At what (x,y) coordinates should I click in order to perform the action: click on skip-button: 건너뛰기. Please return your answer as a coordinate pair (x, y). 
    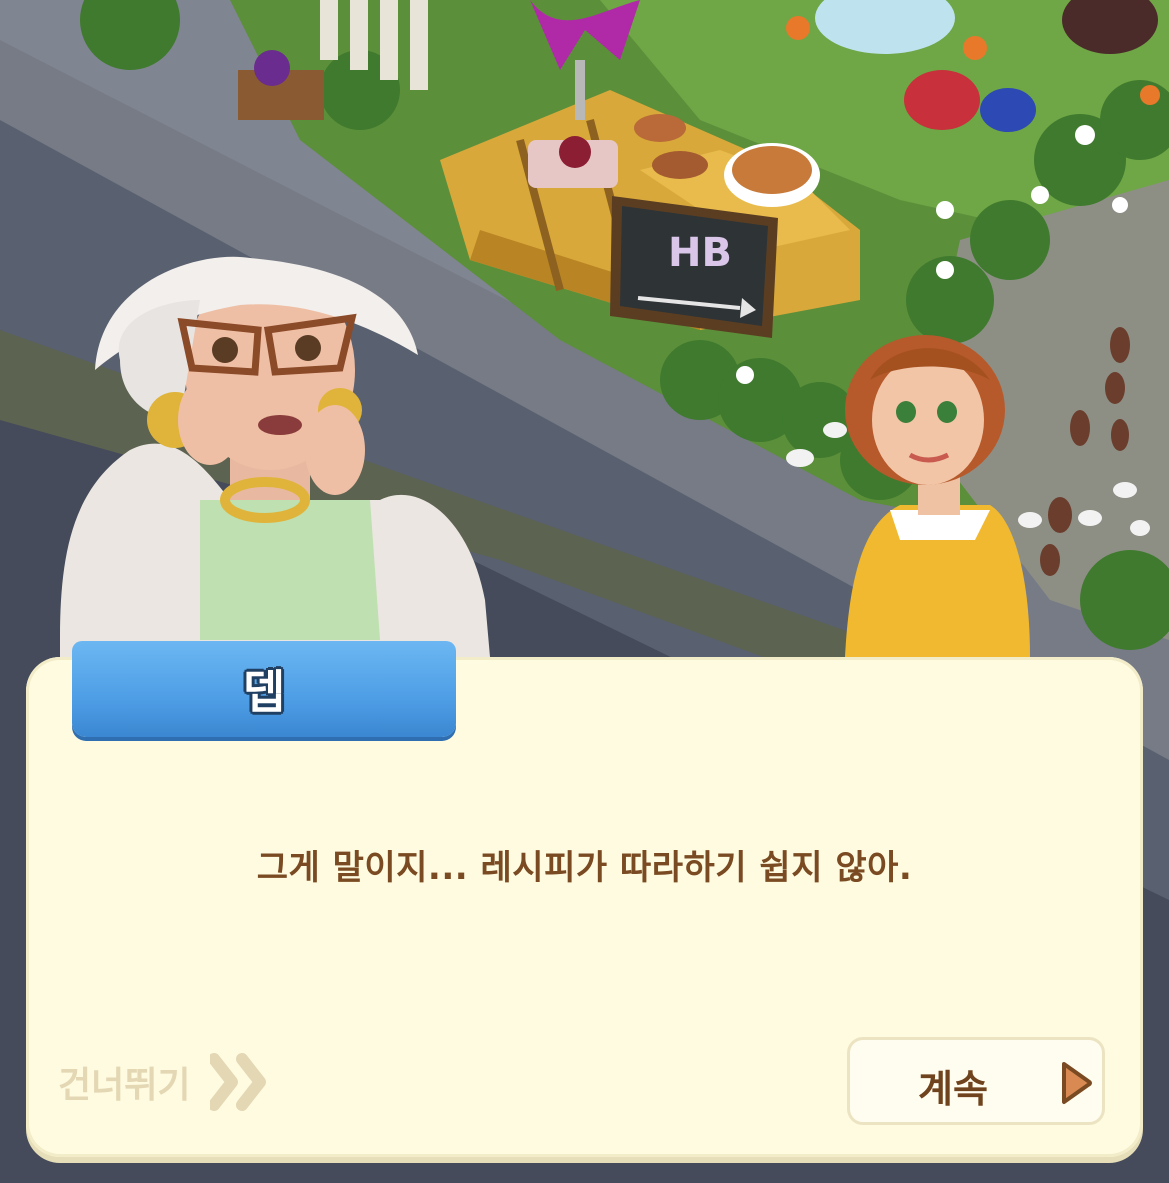
    Looking at the image, I should click on (166, 1082).